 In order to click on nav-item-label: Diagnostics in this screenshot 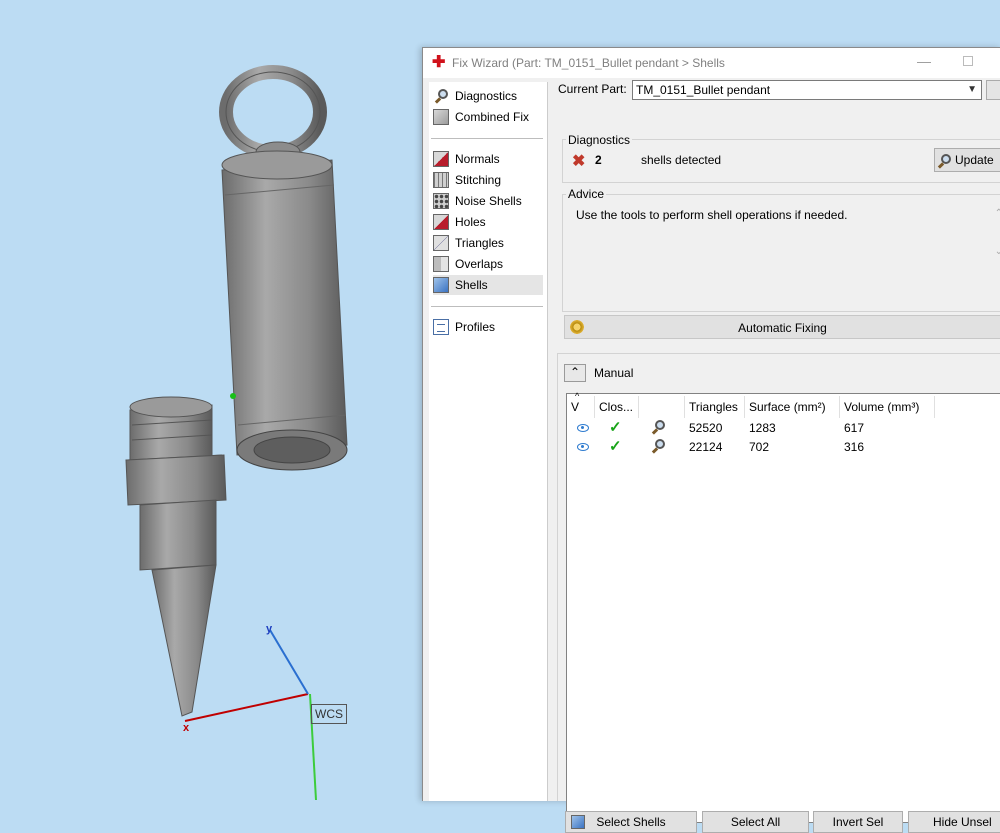, I will do `click(486, 96)`.